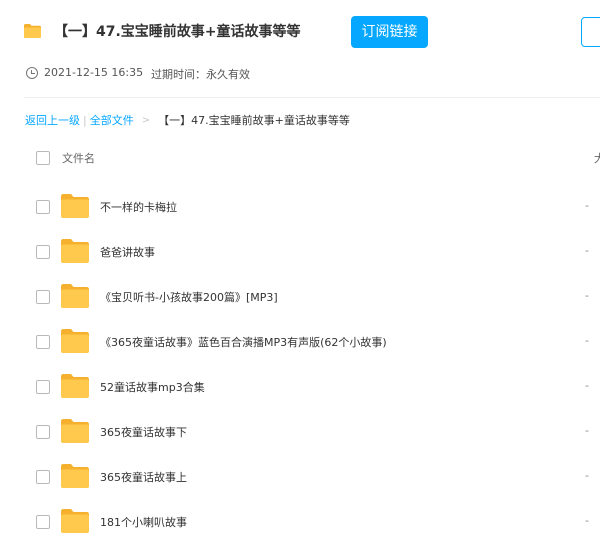  Describe the element at coordinates (300, 385) in the screenshot. I see `table-row: 52童话故事mp3合集 -` at that location.